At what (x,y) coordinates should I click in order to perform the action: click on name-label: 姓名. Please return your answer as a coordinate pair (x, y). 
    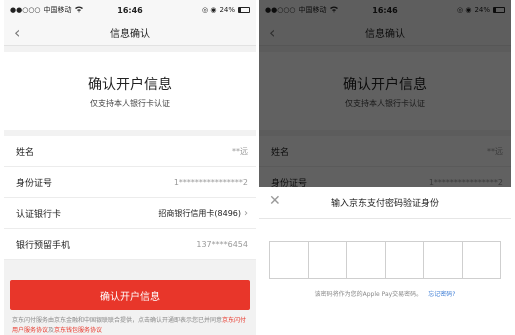
    Looking at the image, I should click on (25, 152).